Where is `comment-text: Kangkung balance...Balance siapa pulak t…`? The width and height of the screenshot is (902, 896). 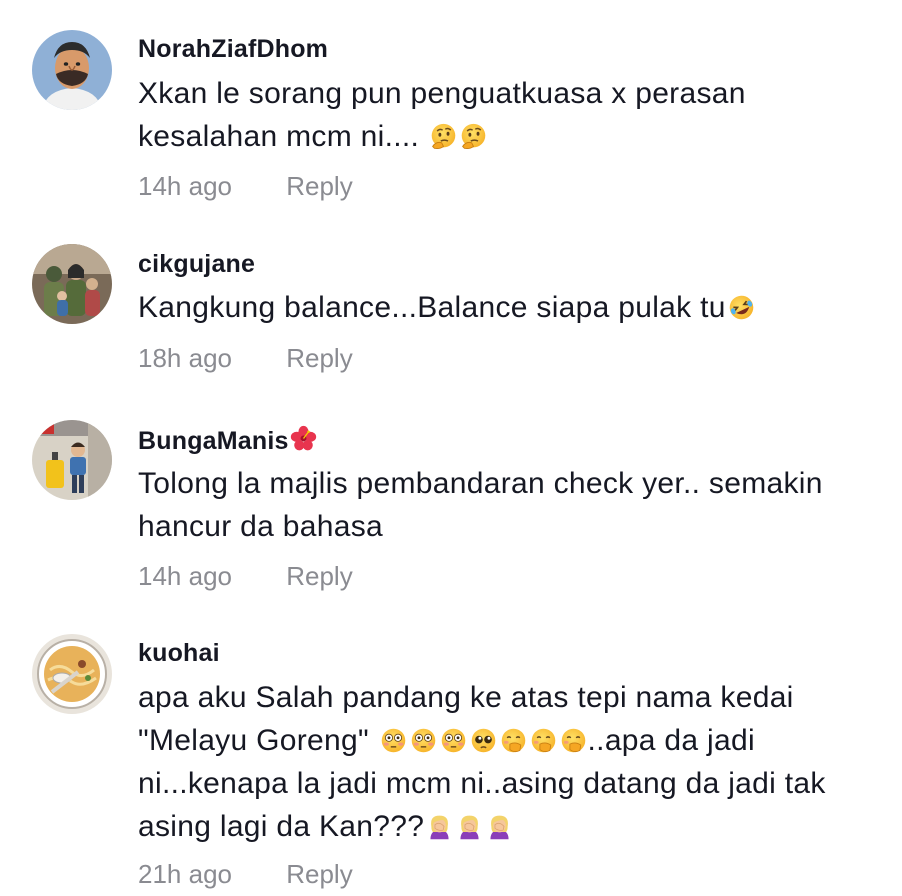 comment-text: Kangkung balance...Balance siapa pulak t… is located at coordinates (510, 307).